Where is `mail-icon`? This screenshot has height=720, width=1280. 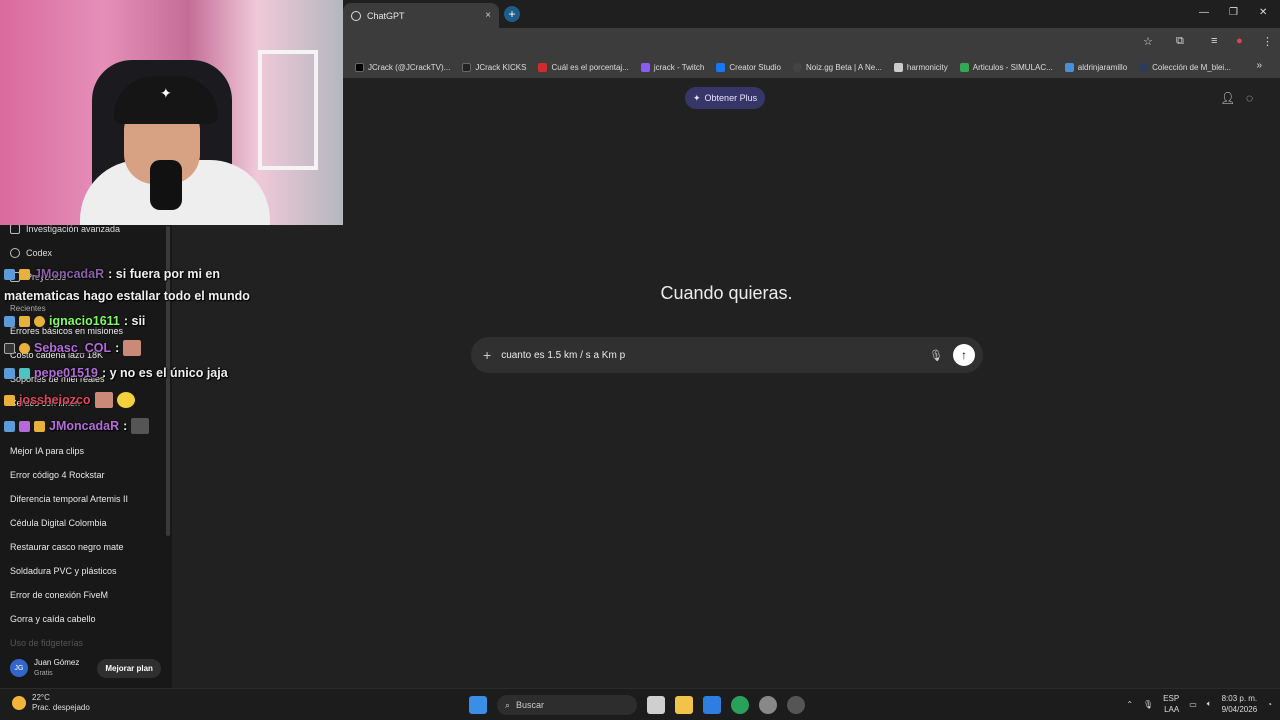 mail-icon is located at coordinates (712, 705).